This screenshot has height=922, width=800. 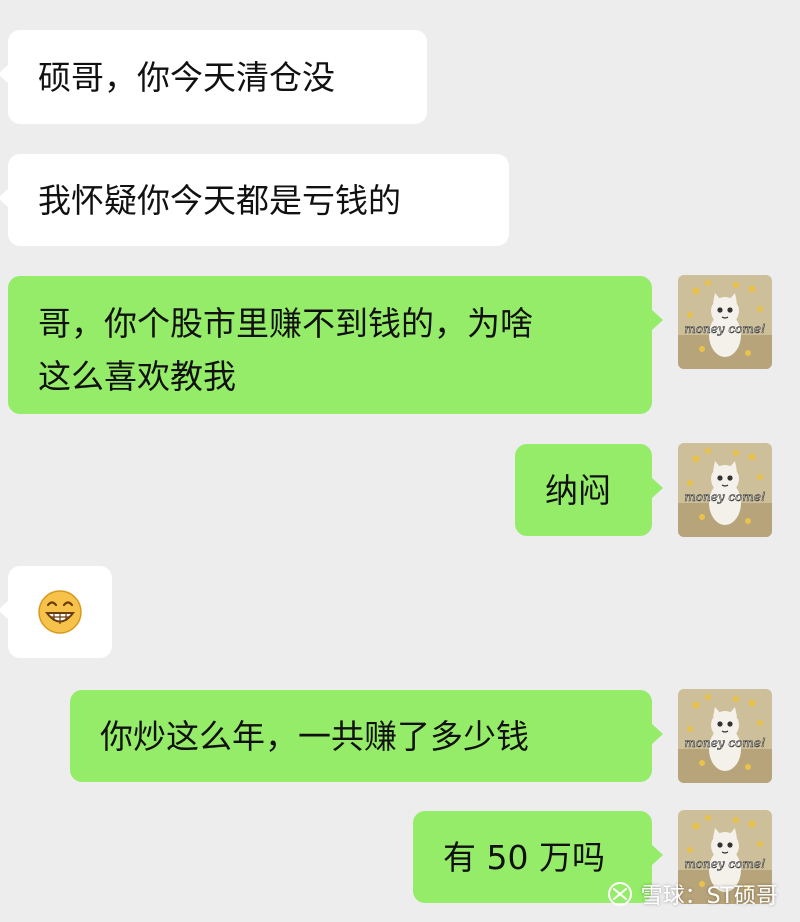 I want to click on outgoing-message-bubble: 哥，你个股市里赚不到钱的，为啥 这么喜欢教我, so click(x=335, y=345).